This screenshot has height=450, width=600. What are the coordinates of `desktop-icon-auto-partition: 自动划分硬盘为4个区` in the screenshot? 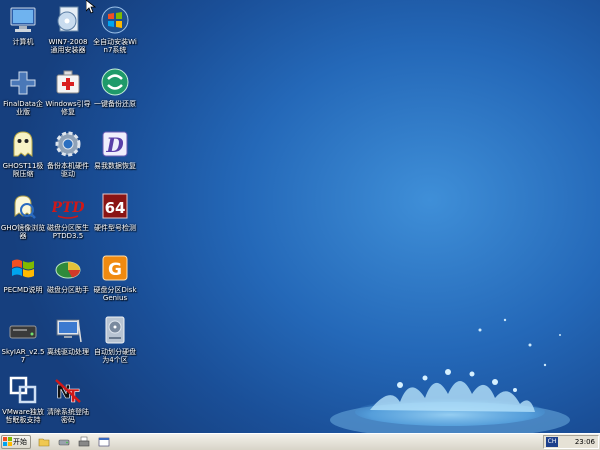 It's located at (115, 339).